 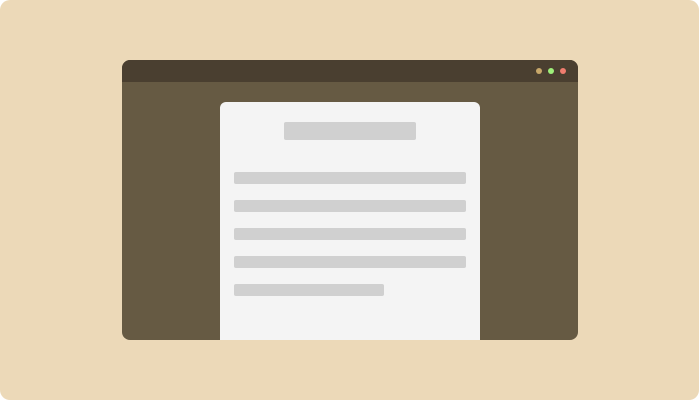 I want to click on window-titlebar, so click(x=350, y=71).